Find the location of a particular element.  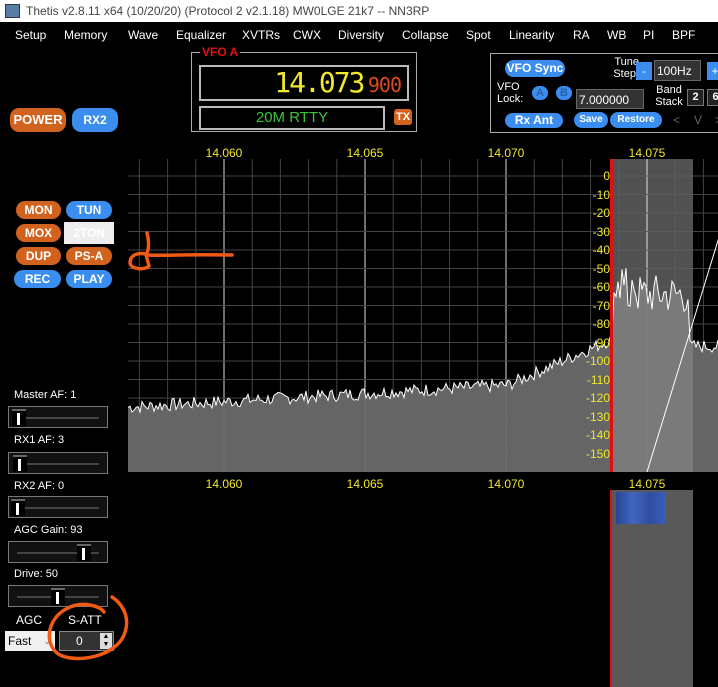

agc-mode-select: Fast ⌄ is located at coordinates (30, 641).